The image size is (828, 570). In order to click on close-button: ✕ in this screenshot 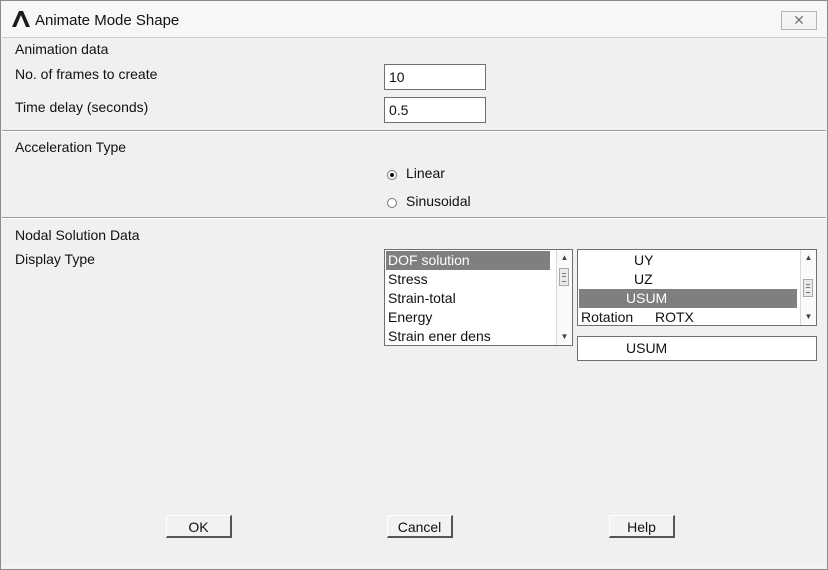, I will do `click(799, 20)`.